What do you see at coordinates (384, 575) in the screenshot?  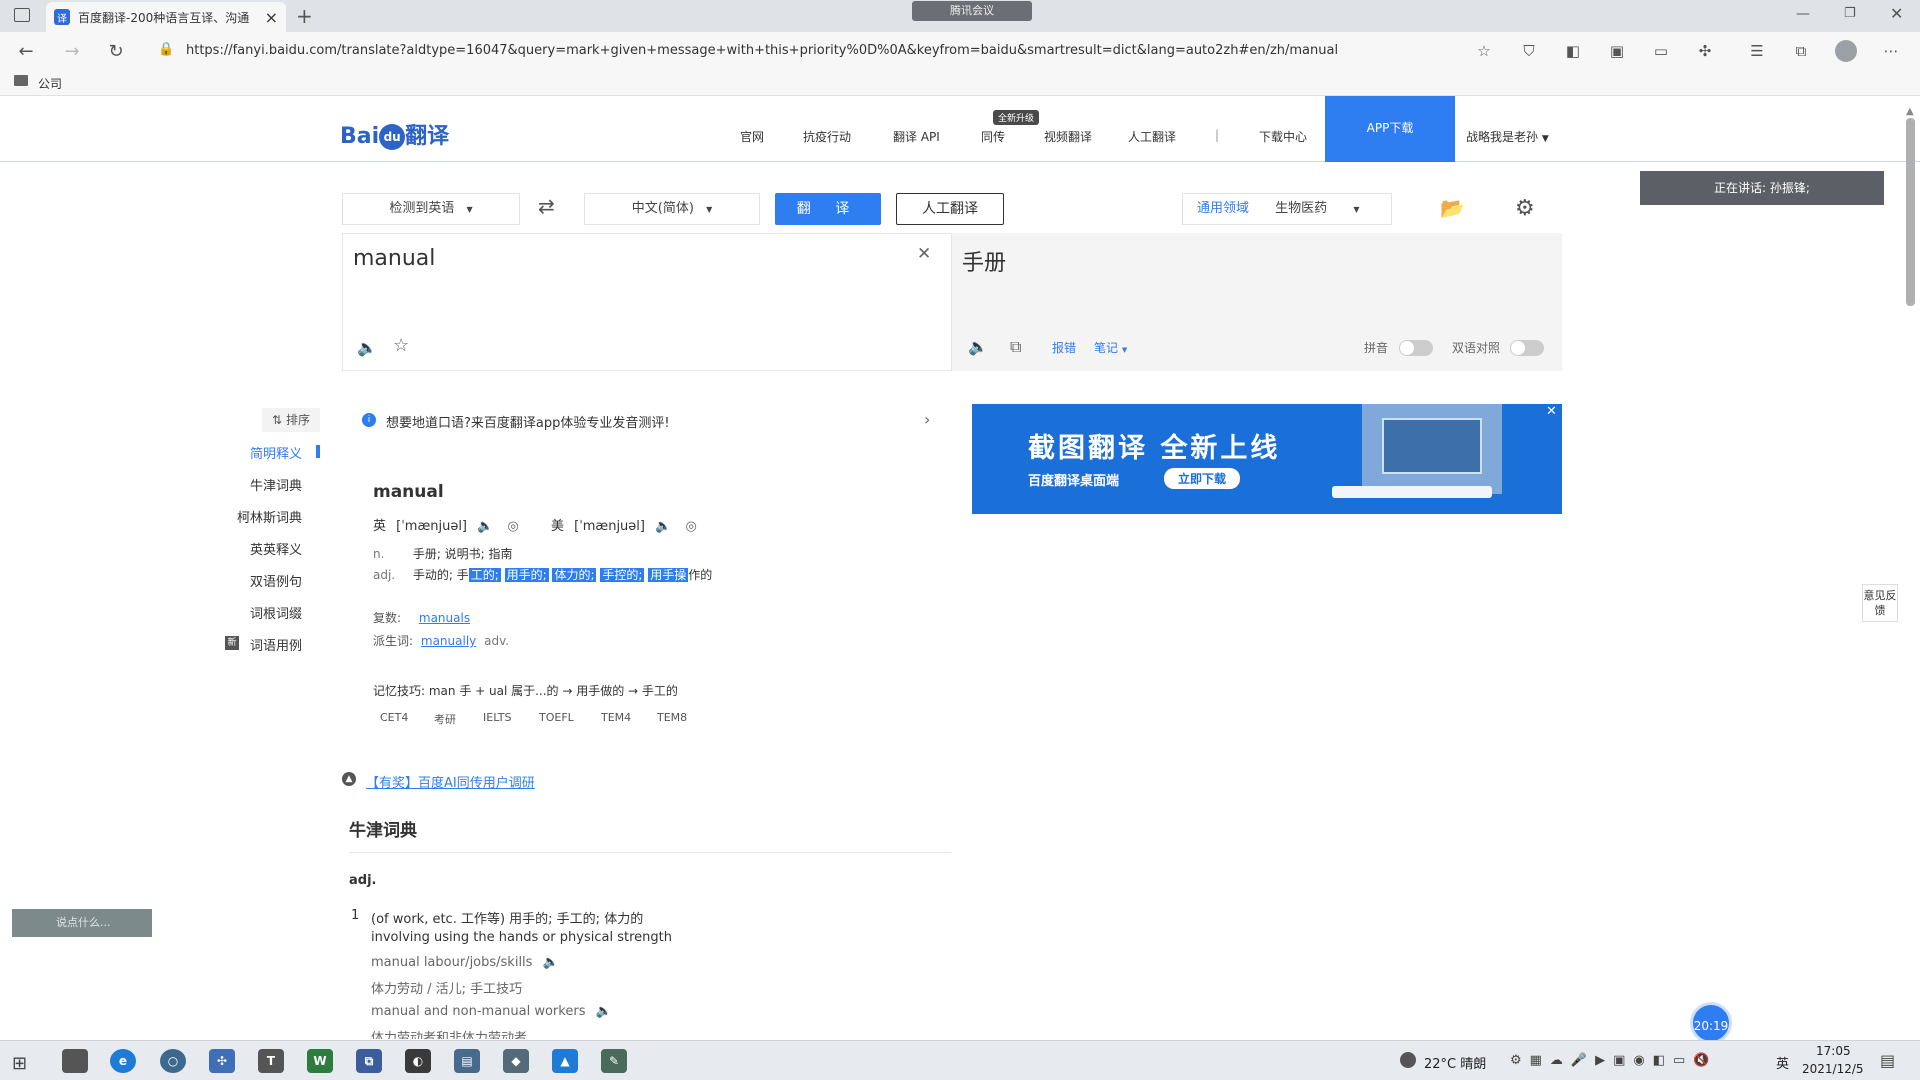 I see `adj-pos: adj.` at bounding box center [384, 575].